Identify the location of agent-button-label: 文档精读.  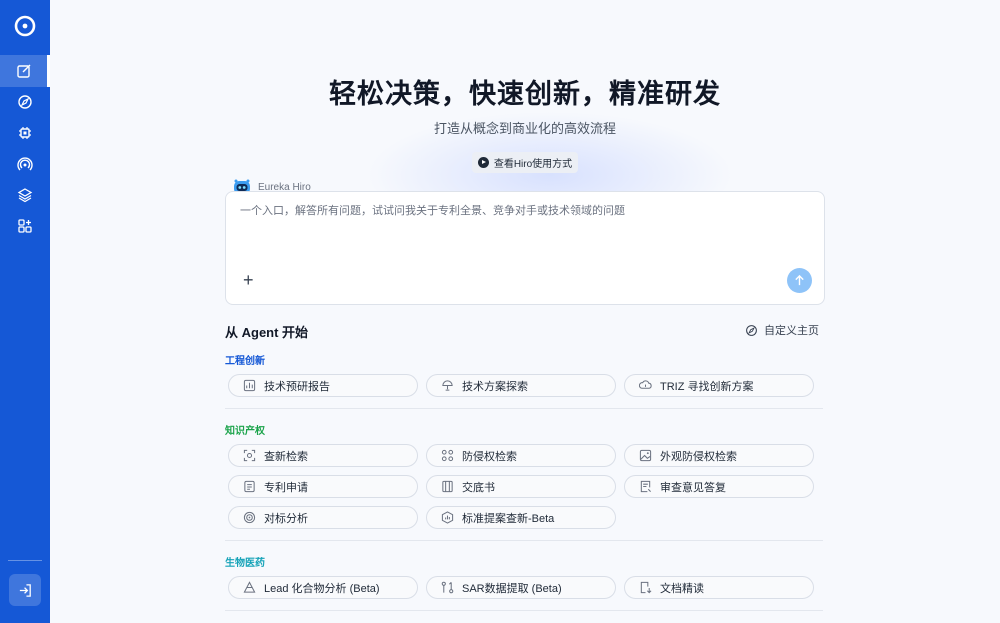
(682, 588).